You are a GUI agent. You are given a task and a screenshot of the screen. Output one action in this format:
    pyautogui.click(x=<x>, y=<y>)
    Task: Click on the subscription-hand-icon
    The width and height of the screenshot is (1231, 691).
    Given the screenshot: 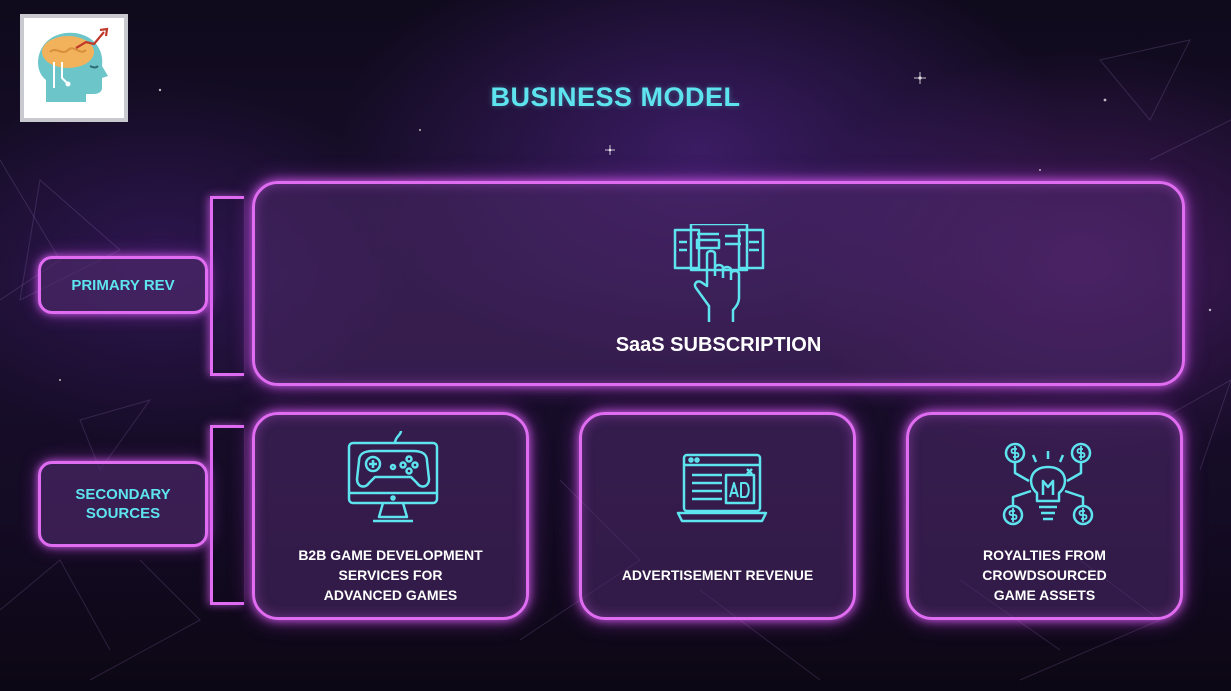 What is the action you would take?
    pyautogui.click(x=719, y=273)
    